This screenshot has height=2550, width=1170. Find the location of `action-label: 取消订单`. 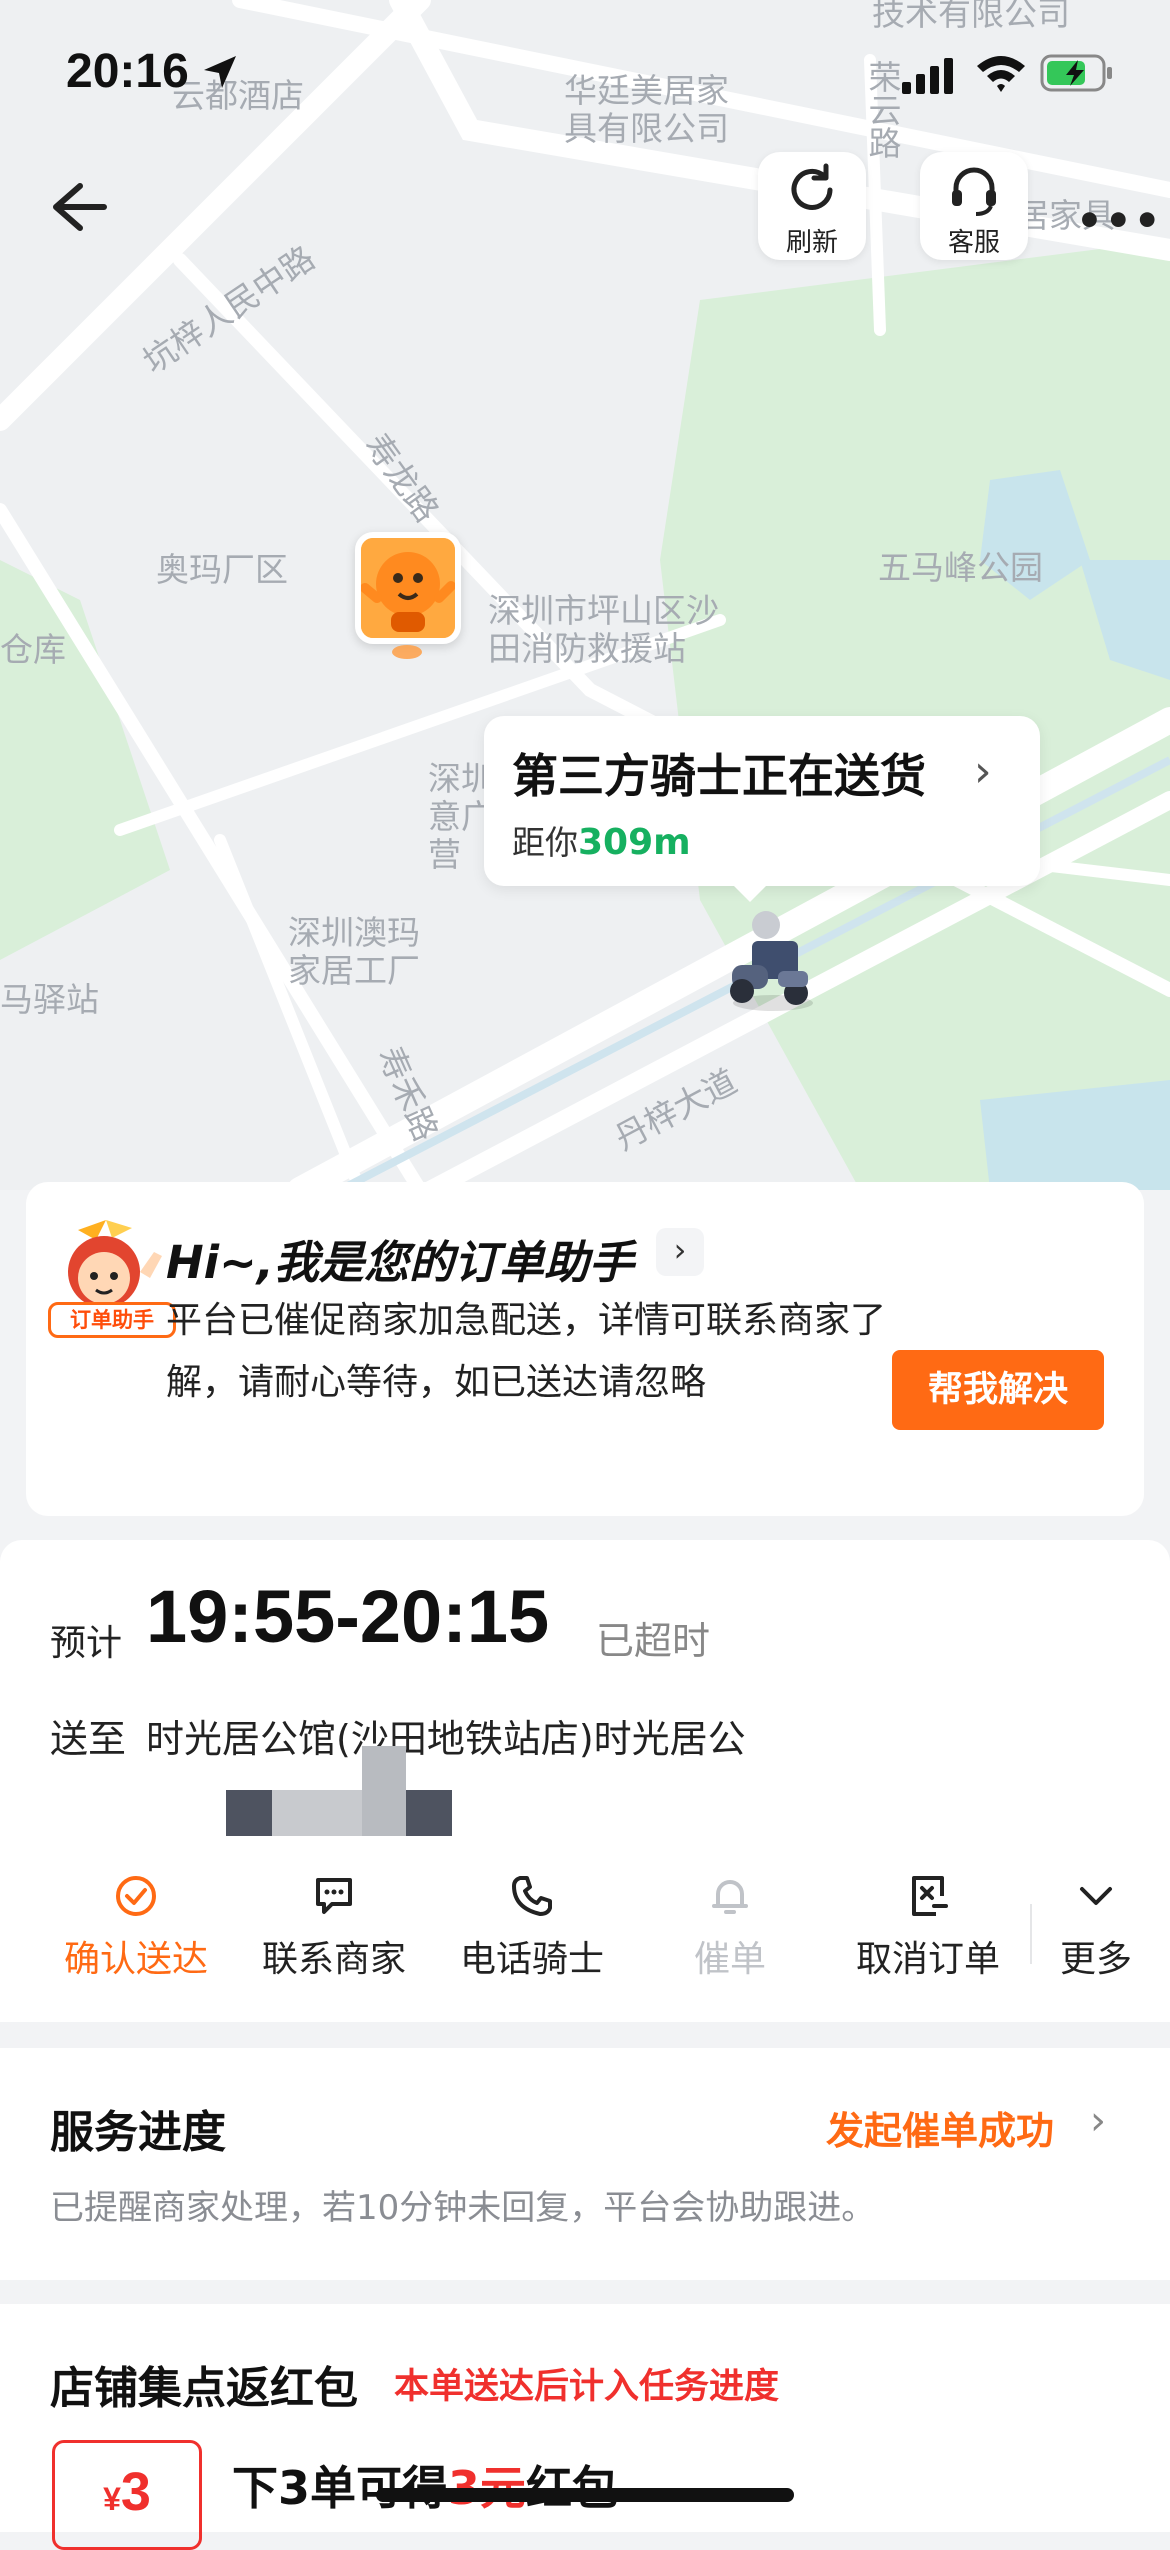

action-label: 取消订单 is located at coordinates (927, 1959).